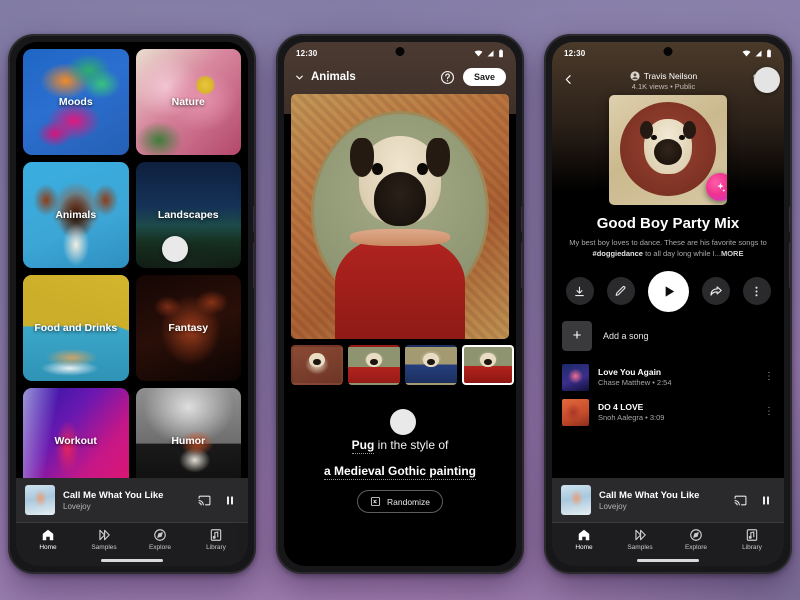  What do you see at coordinates (626, 335) in the screenshot?
I see `add-song-label: Add a song` at bounding box center [626, 335].